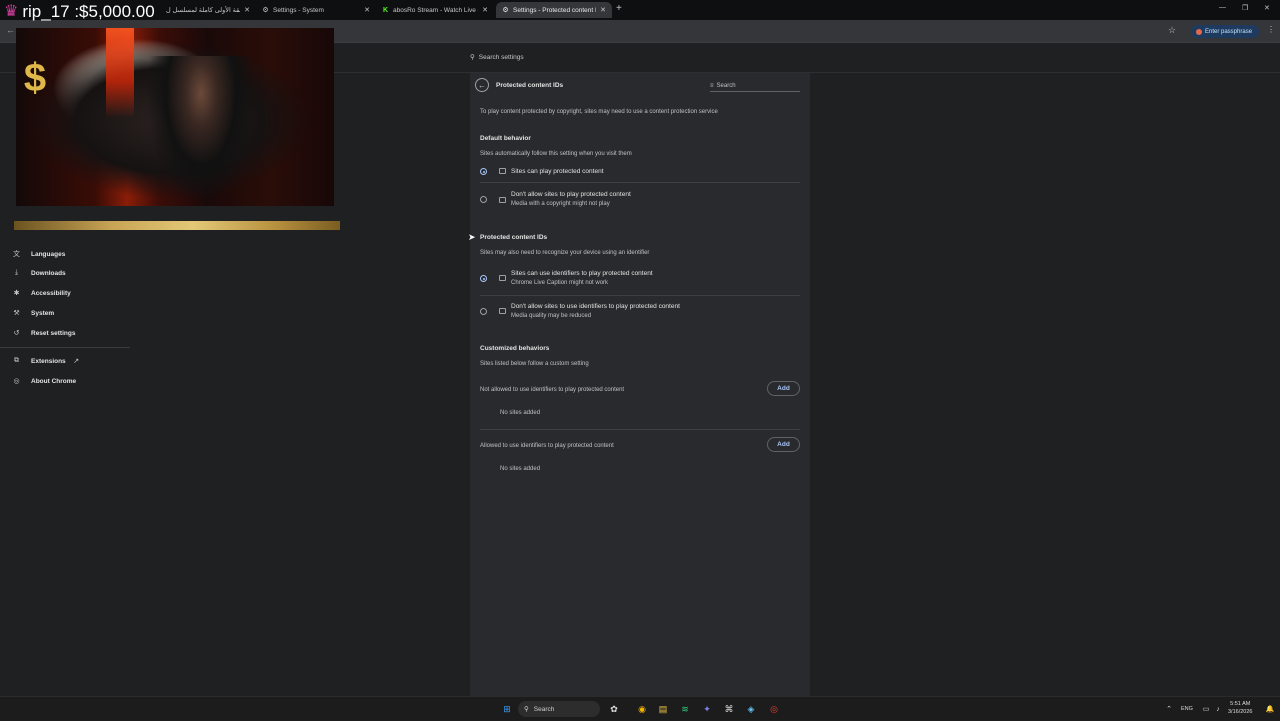  I want to click on site-search-input: ≡ Search, so click(755, 86).